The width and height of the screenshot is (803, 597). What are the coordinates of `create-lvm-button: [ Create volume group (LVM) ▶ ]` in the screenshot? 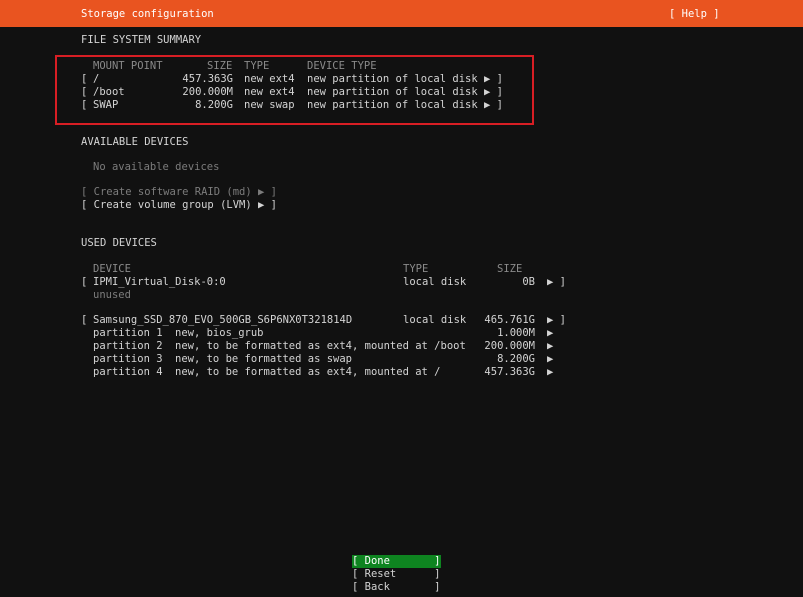 It's located at (179, 205).